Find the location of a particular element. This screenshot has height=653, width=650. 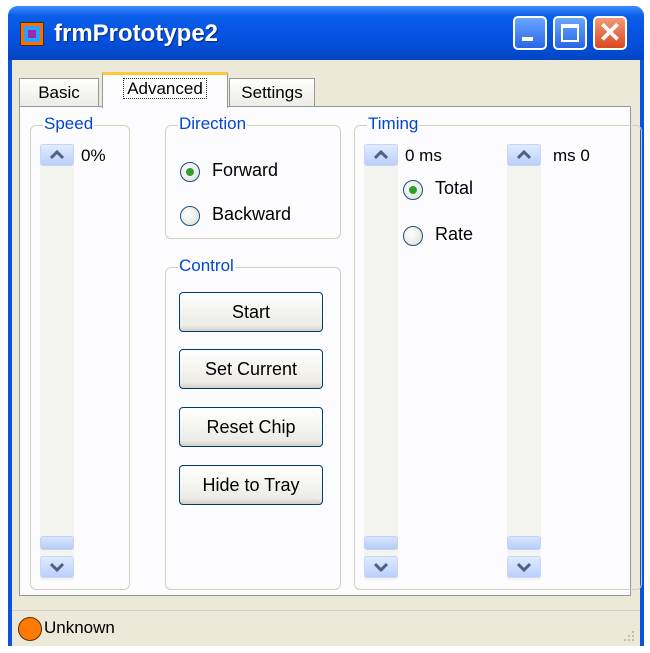

hide-to-tray-button: Hide to Tray is located at coordinates (251, 485).